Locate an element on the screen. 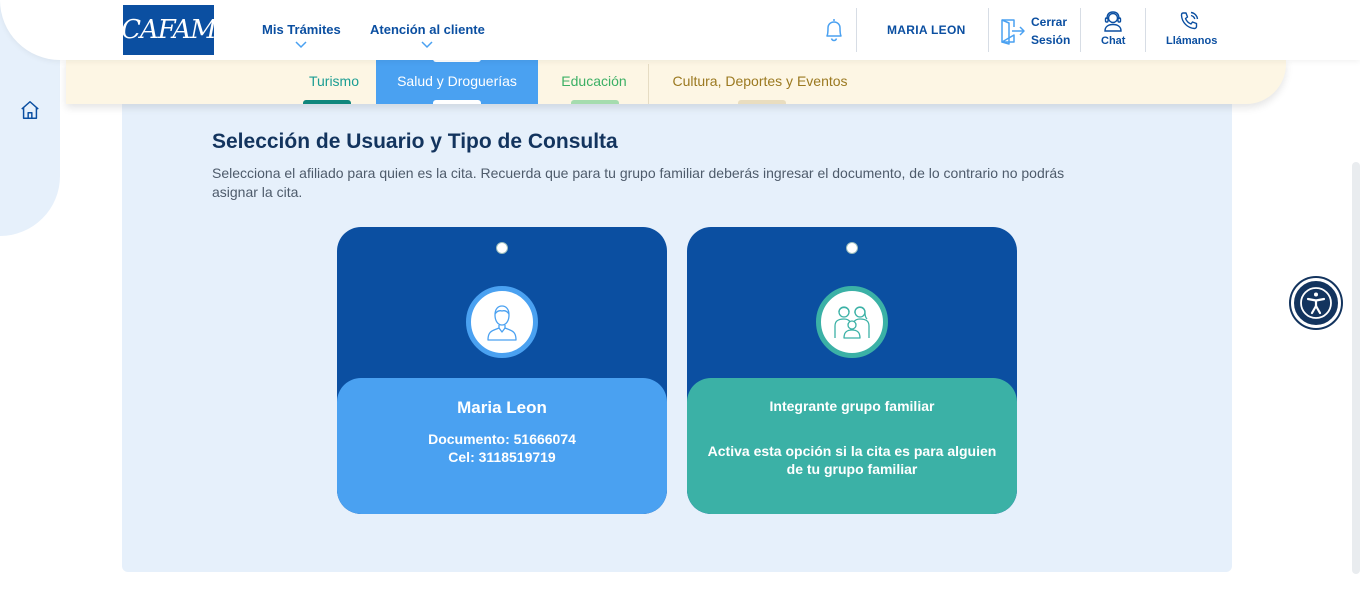 This screenshot has width=1360, height=604. family-card-title: Integrante grupo familiar is located at coordinates (852, 406).